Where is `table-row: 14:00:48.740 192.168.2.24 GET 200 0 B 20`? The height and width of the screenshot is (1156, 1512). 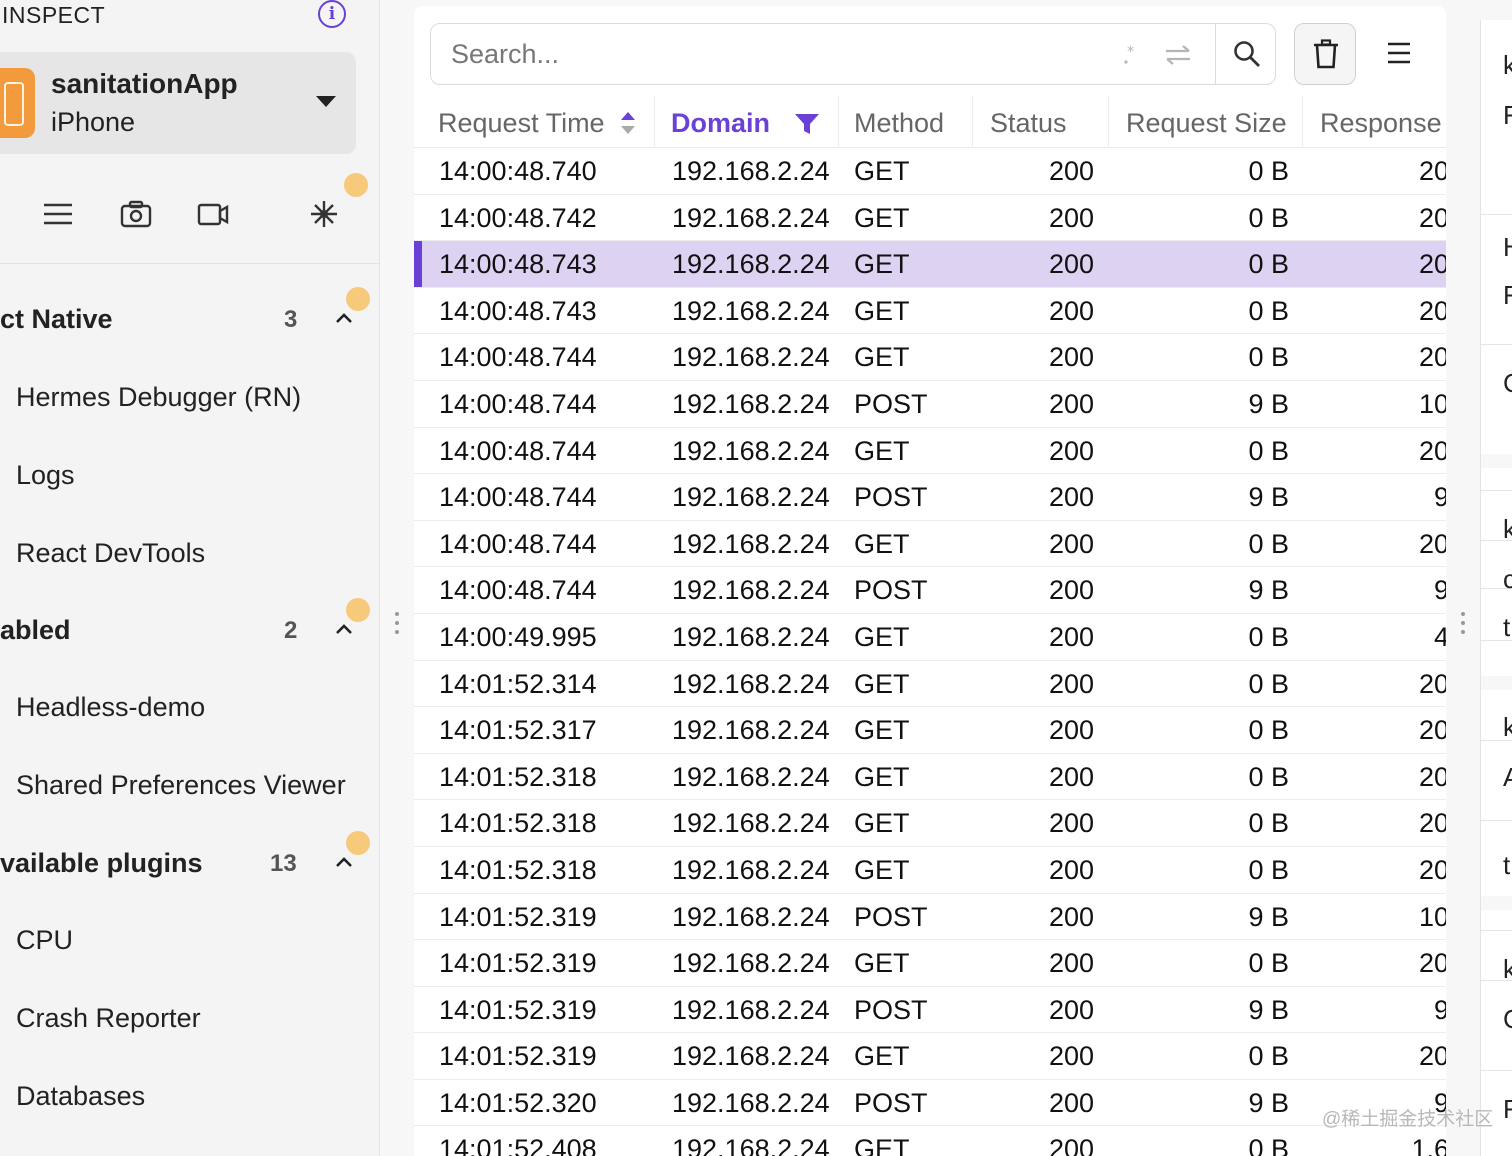 table-row: 14:00:48.740 192.168.2.24 GET 200 0 B 20 is located at coordinates (930, 171).